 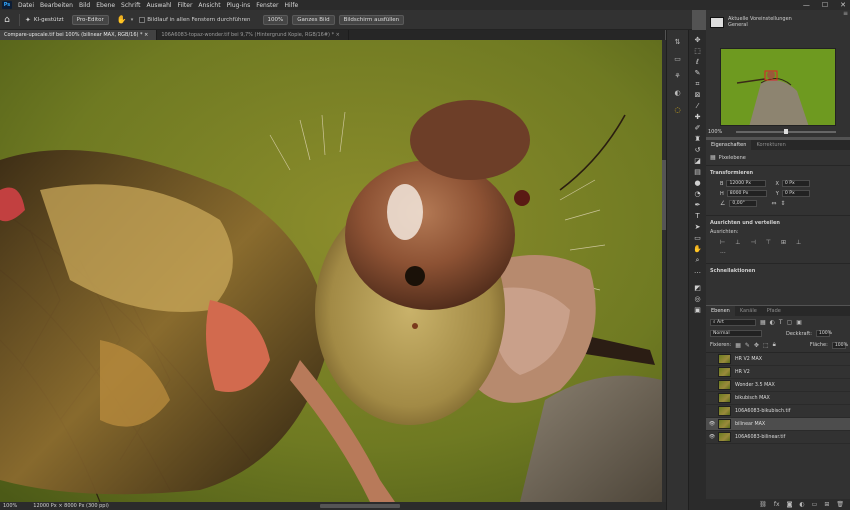 I want to click on panel-menu-icon: ≡, so click(x=845, y=13).